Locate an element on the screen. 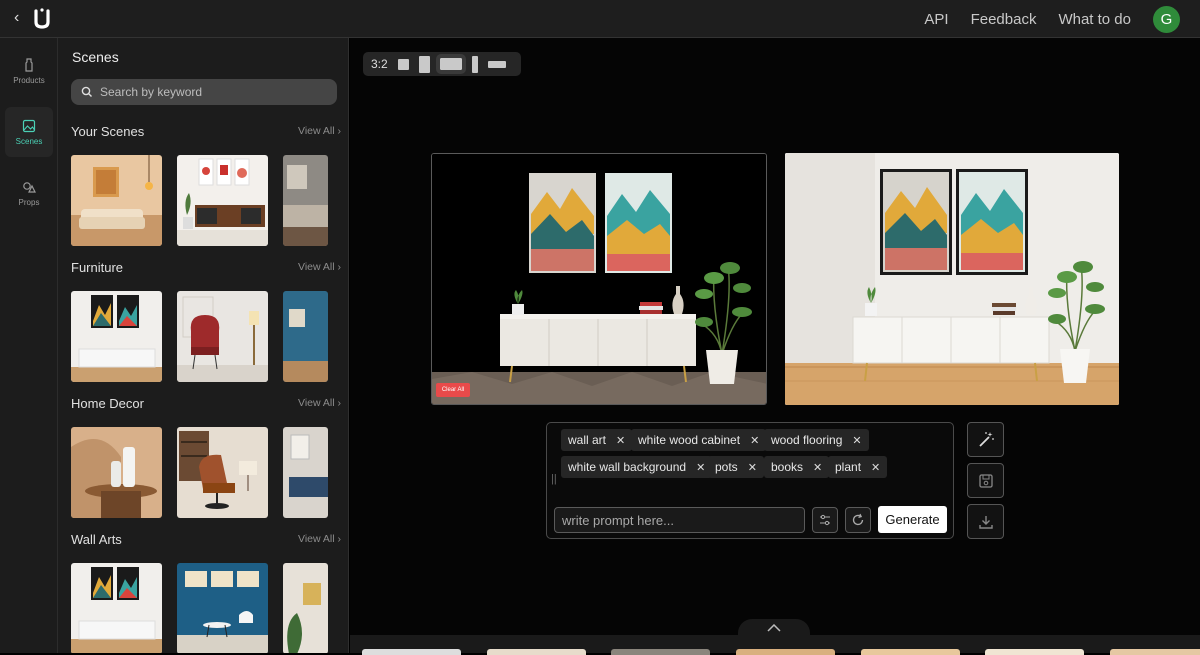 The image size is (1200, 655). magic-wand-icon is located at coordinates (986, 439).